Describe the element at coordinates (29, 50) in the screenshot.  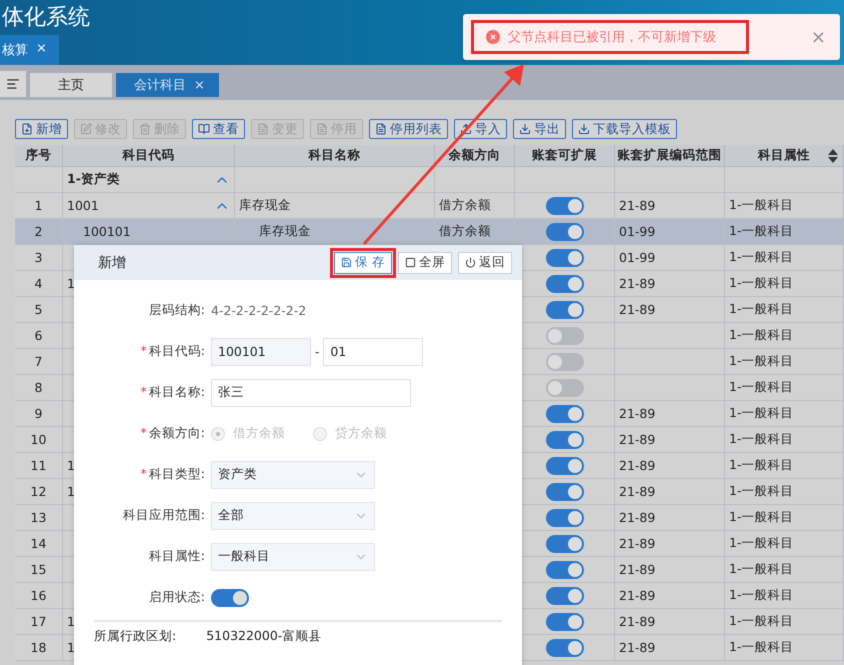
I see `module-tab: 核算 ×` at that location.